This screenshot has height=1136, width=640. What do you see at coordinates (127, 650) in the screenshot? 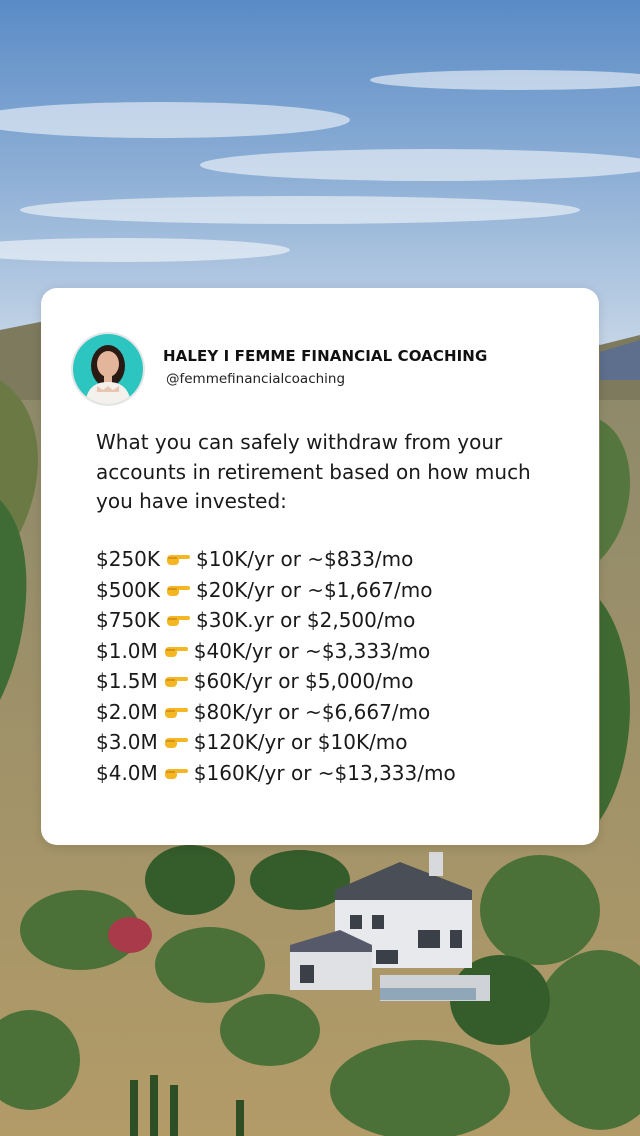
I see `invested-amount: $1.0M` at bounding box center [127, 650].